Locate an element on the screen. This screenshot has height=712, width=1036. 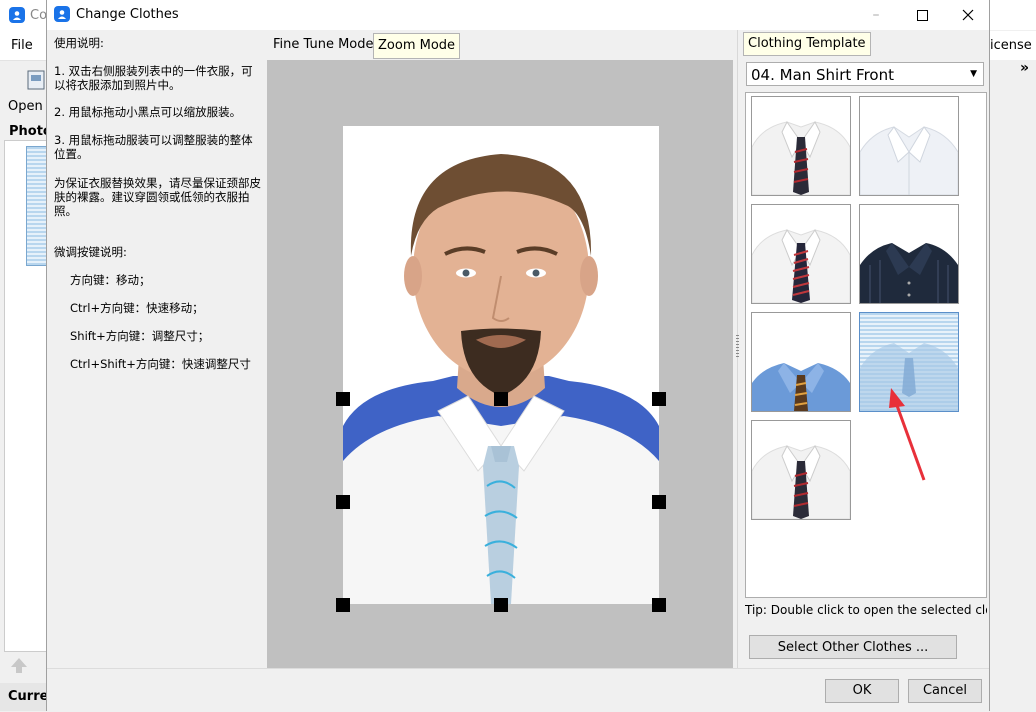
clothing-template-tab: Clothing Template is located at coordinates (807, 44).